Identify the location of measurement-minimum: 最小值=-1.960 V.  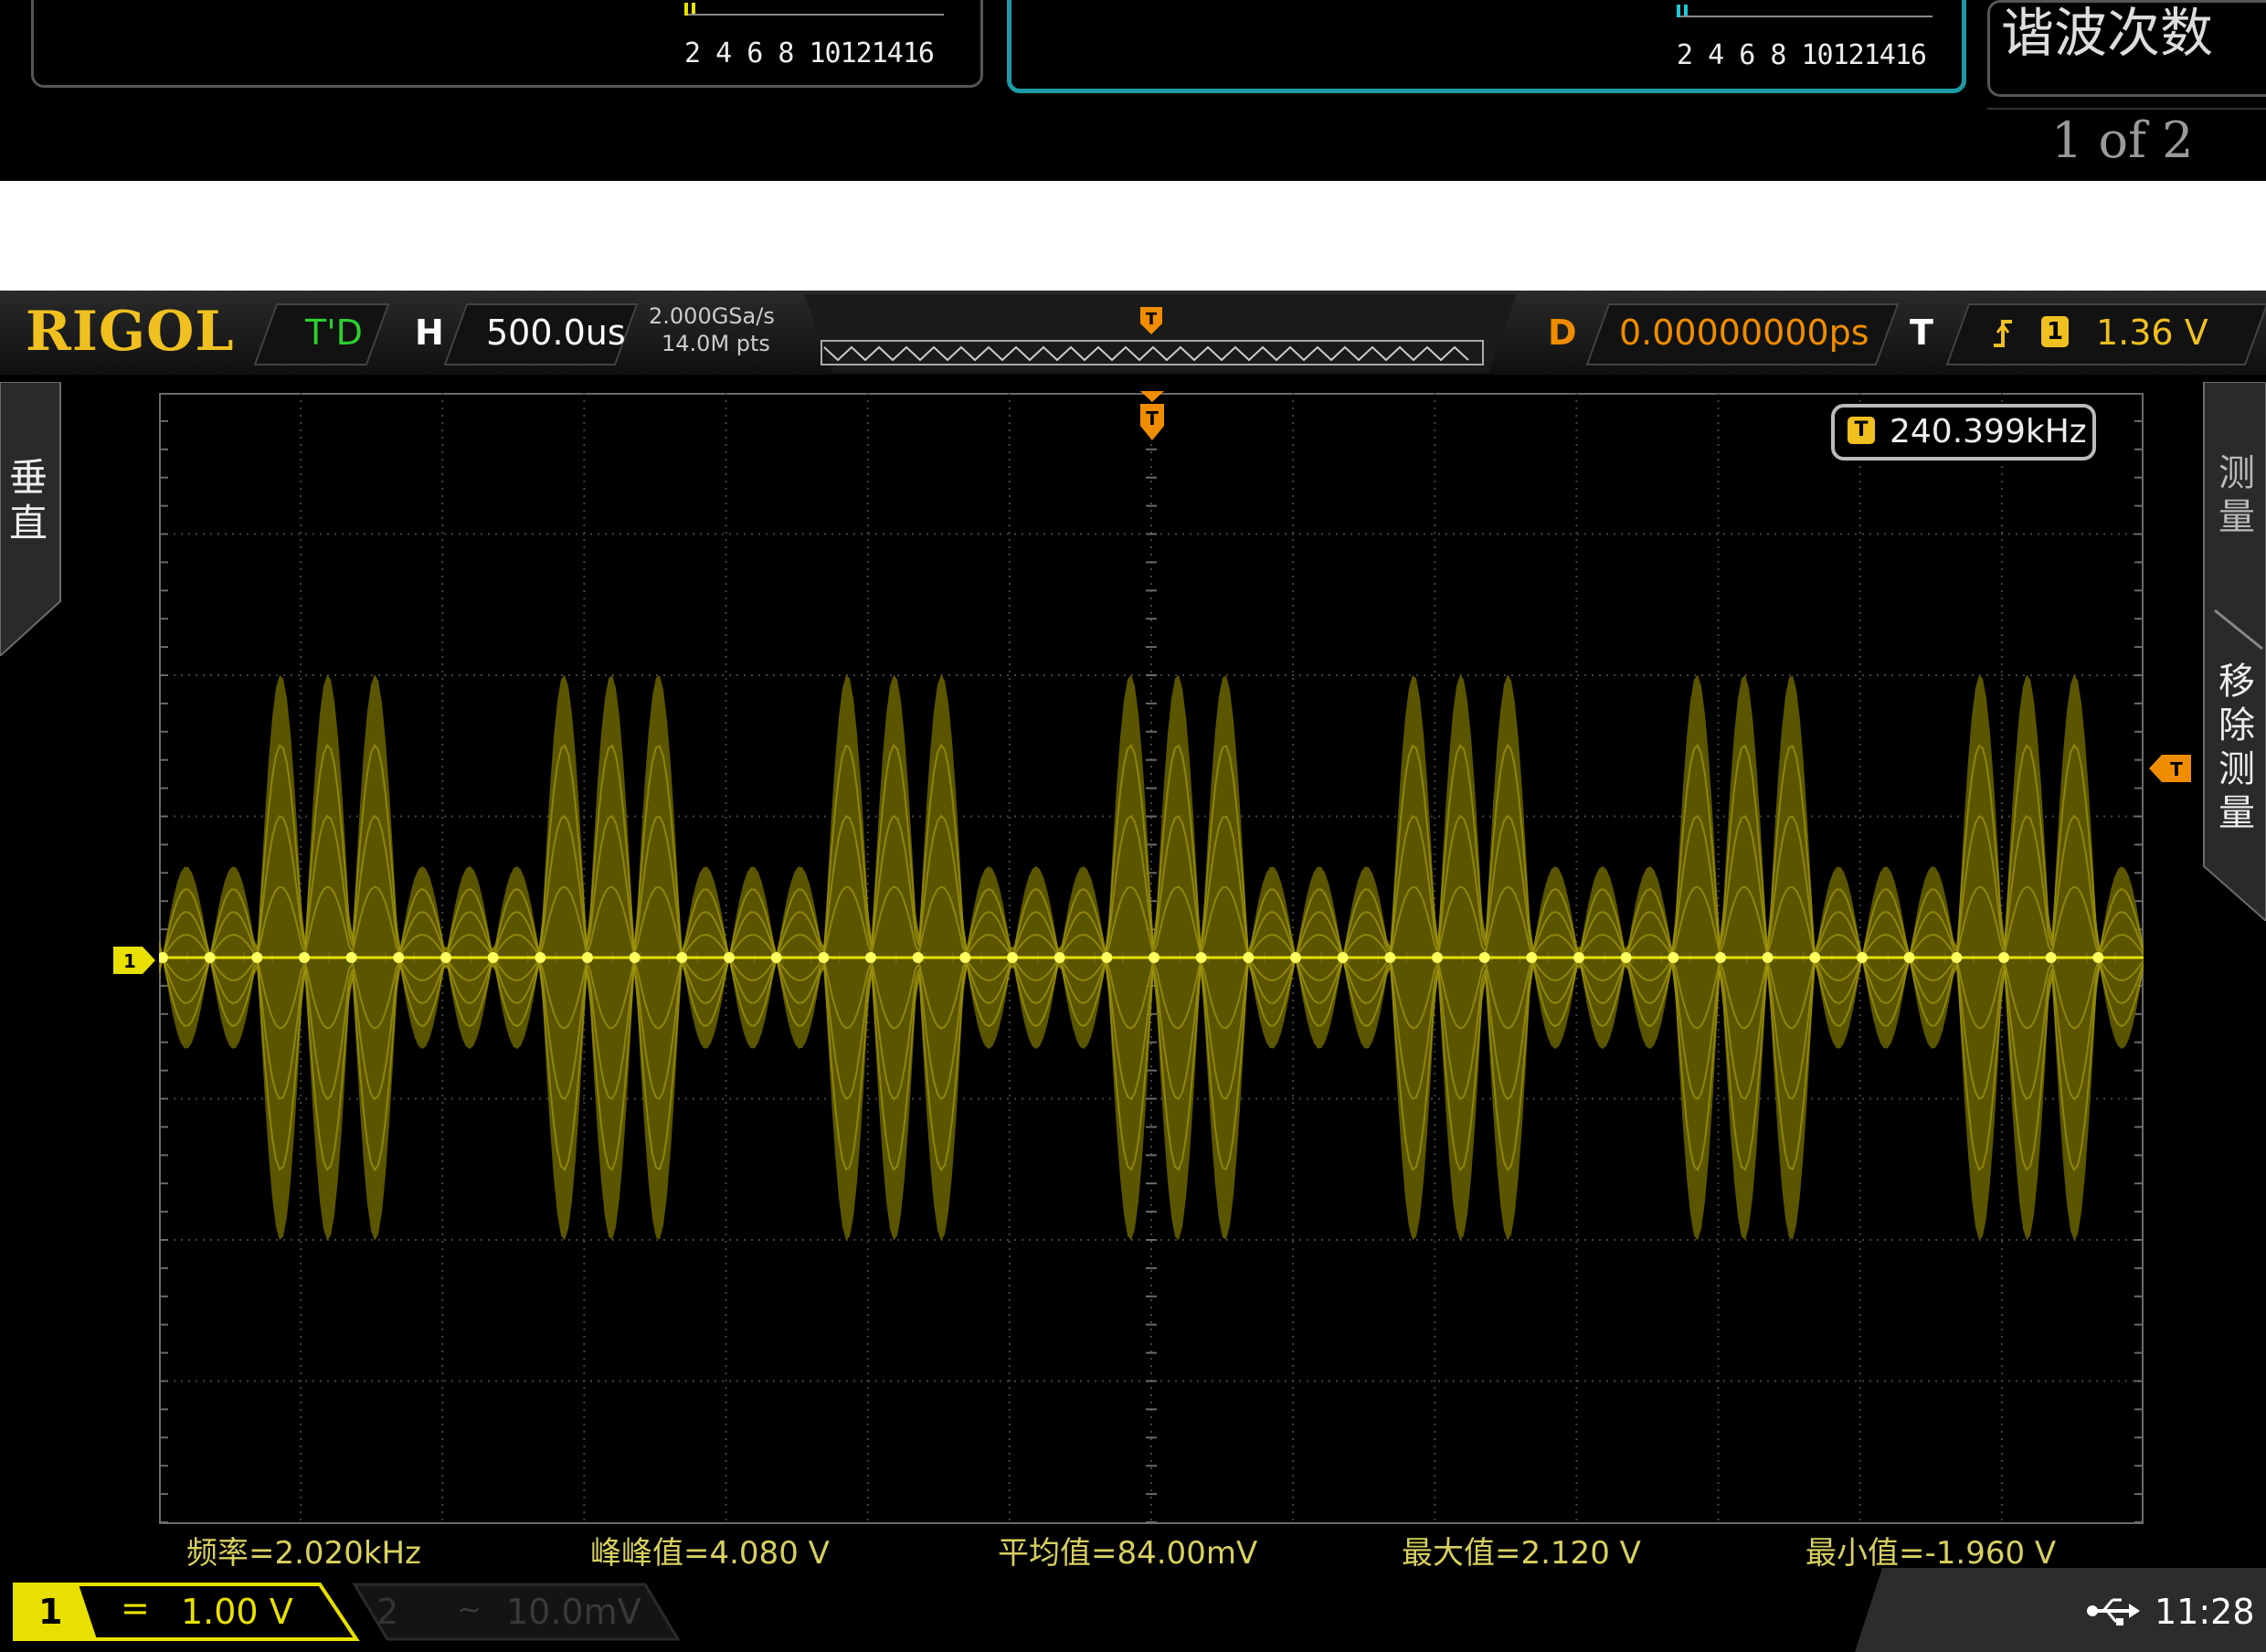
(1931, 1554).